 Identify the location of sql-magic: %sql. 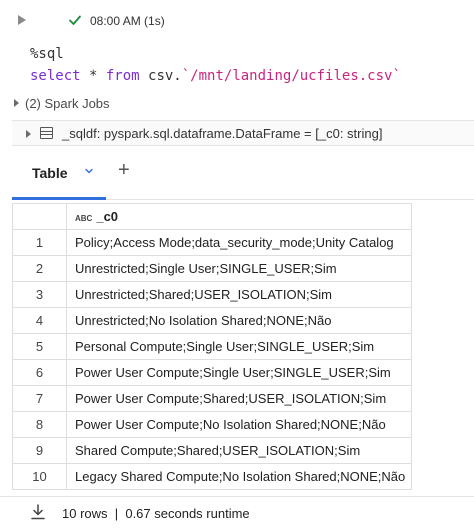
(47, 54).